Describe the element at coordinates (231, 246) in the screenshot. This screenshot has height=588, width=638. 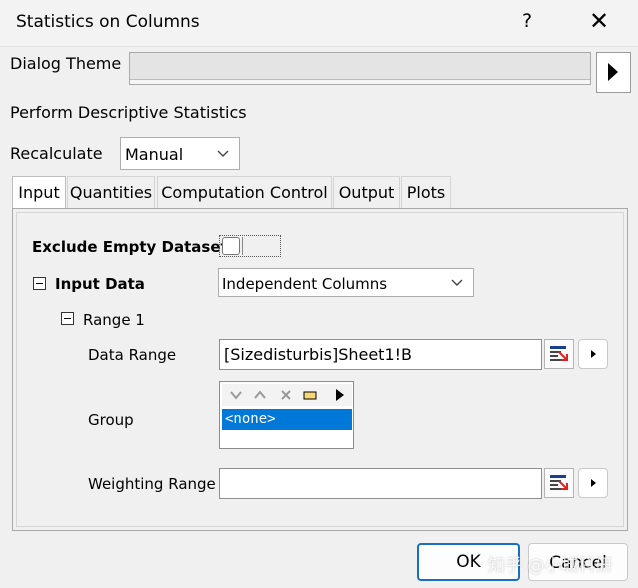
I see `toggle-knob` at that location.